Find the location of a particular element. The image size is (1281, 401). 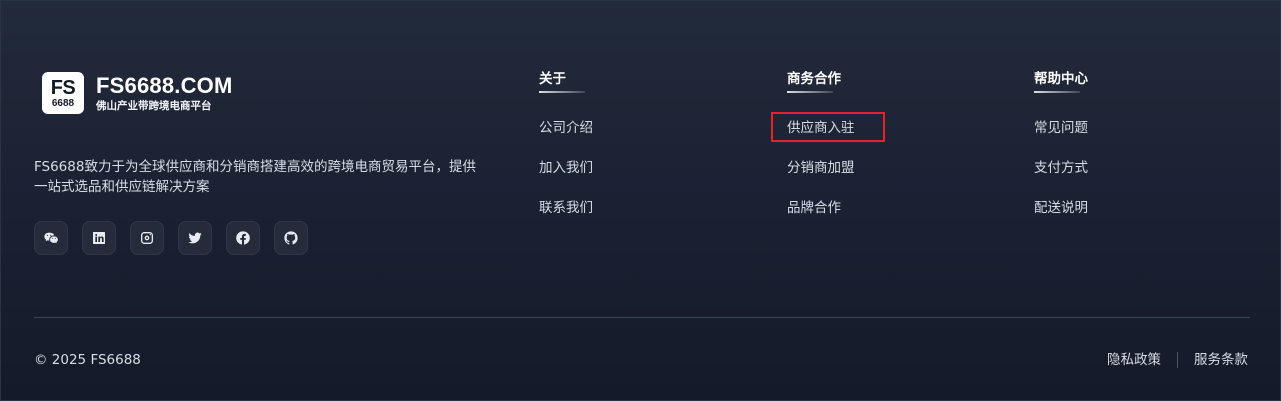

wechat-icon is located at coordinates (51, 238).